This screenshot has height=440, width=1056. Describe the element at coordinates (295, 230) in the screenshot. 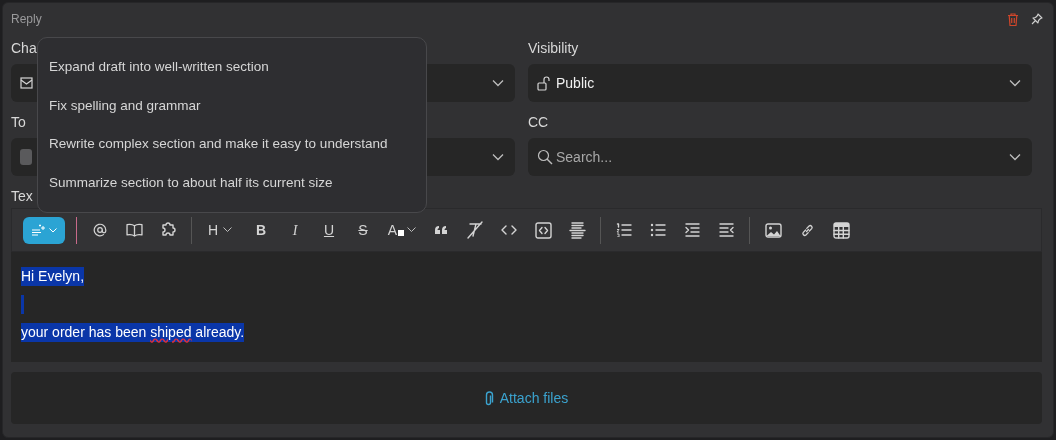

I see `format-button: I` at that location.